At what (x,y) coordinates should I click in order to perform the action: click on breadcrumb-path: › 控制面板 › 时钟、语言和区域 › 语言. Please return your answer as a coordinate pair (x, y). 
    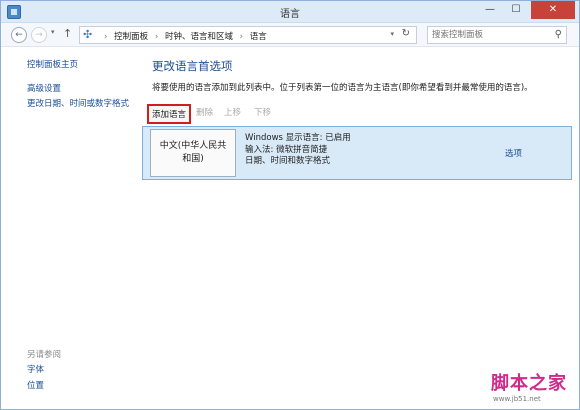
    Looking at the image, I should click on (183, 36).